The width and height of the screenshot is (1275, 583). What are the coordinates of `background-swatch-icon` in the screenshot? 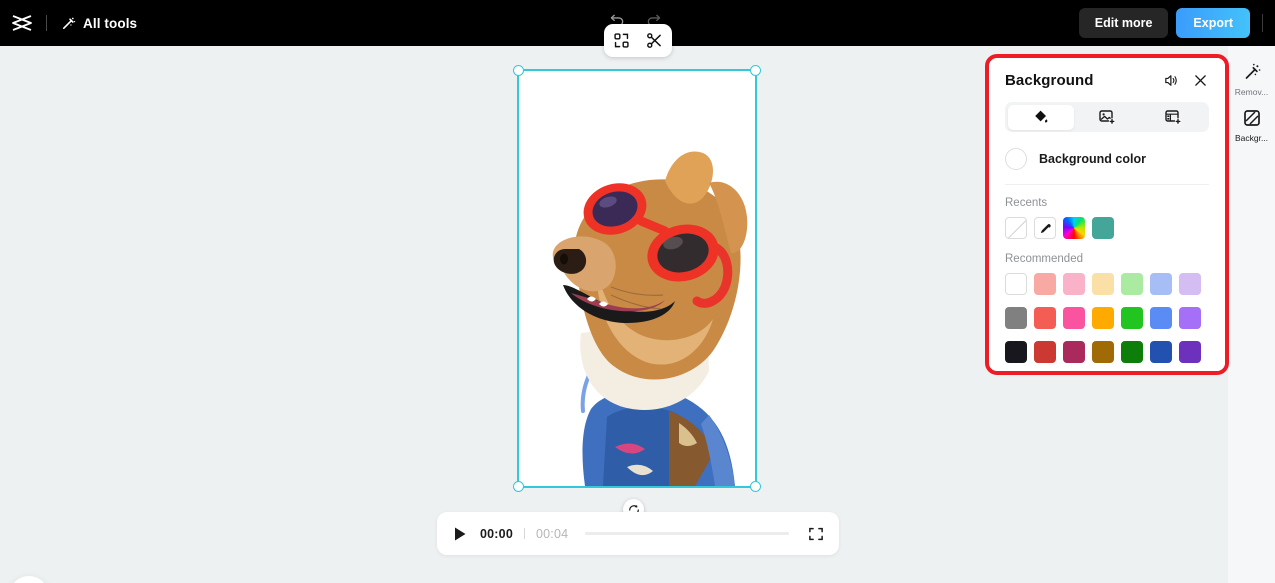 It's located at (1252, 118).